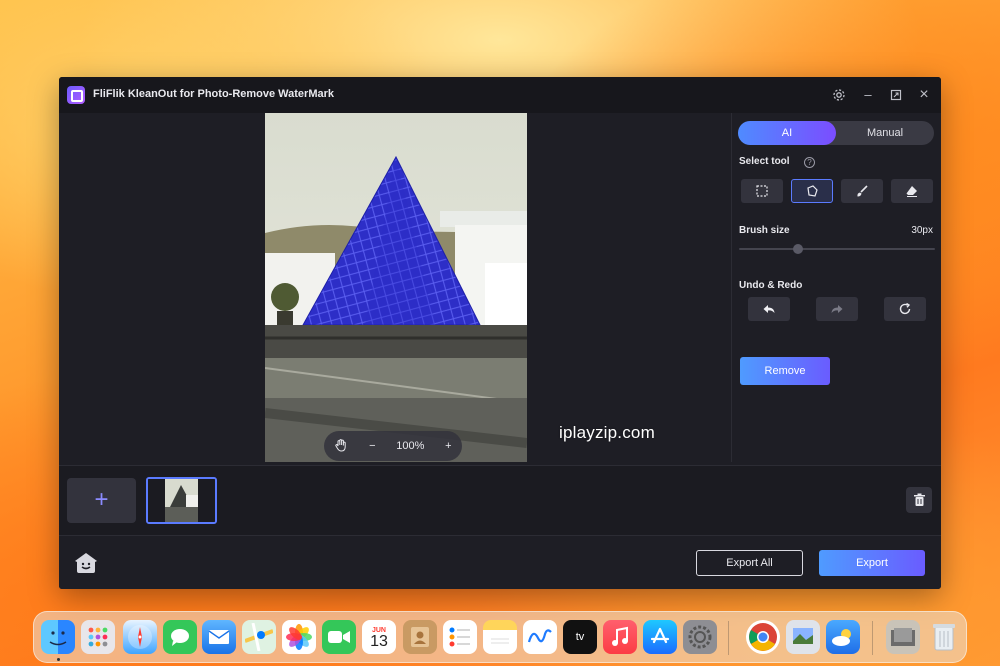 The height and width of the screenshot is (666, 1000). I want to click on chrome-icon, so click(763, 637).